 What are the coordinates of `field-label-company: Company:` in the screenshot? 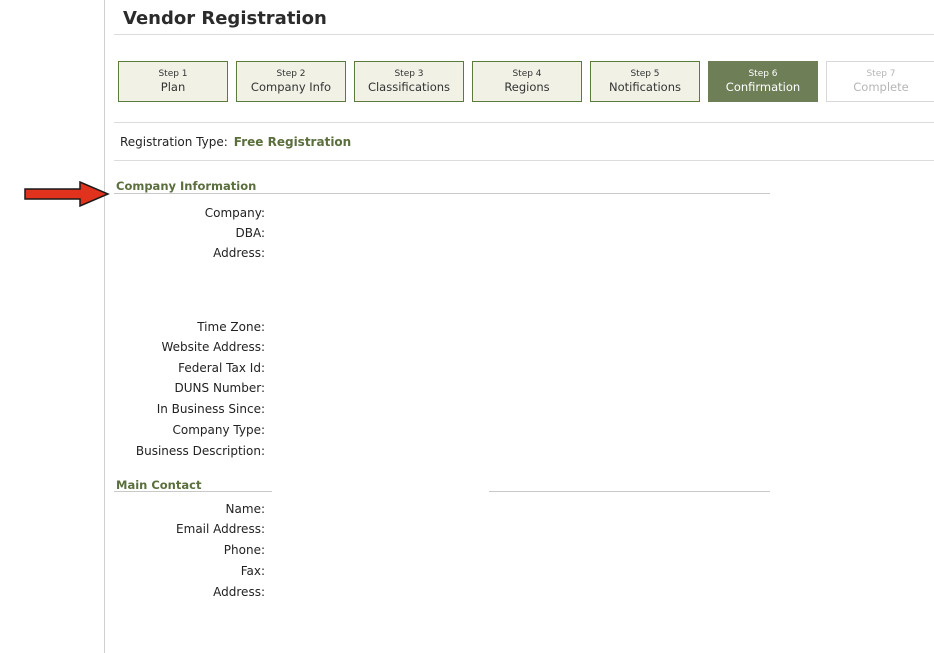 It's located at (234, 213).